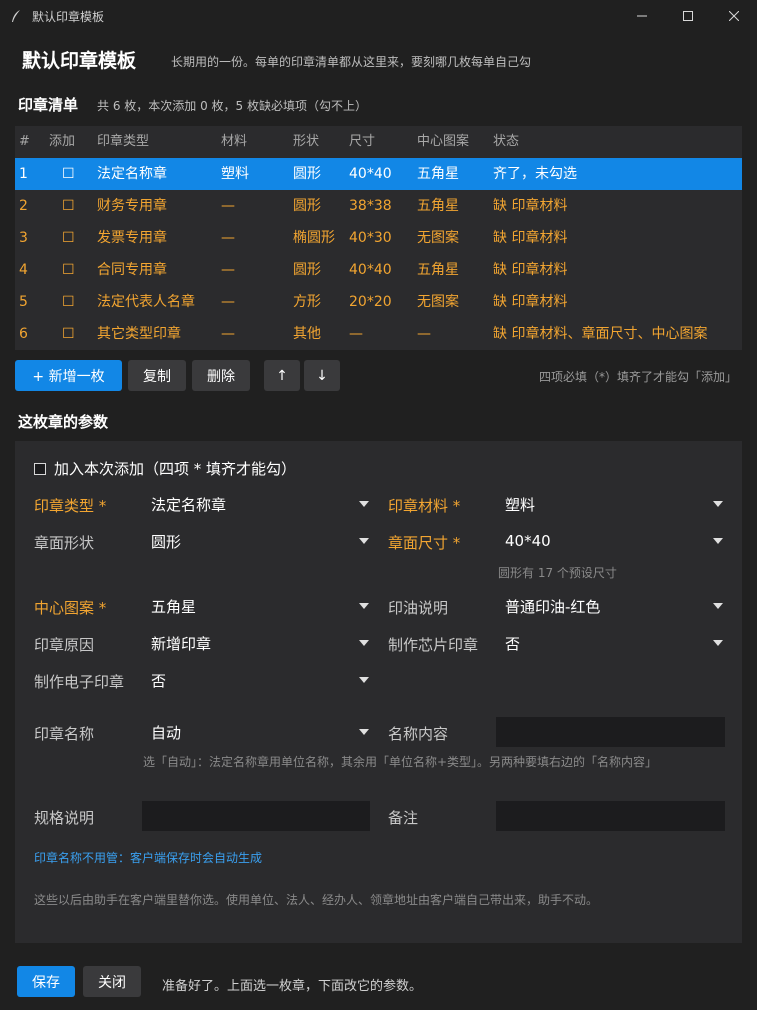  Describe the element at coordinates (424, 334) in the screenshot. I see `row-pattern: —` at that location.